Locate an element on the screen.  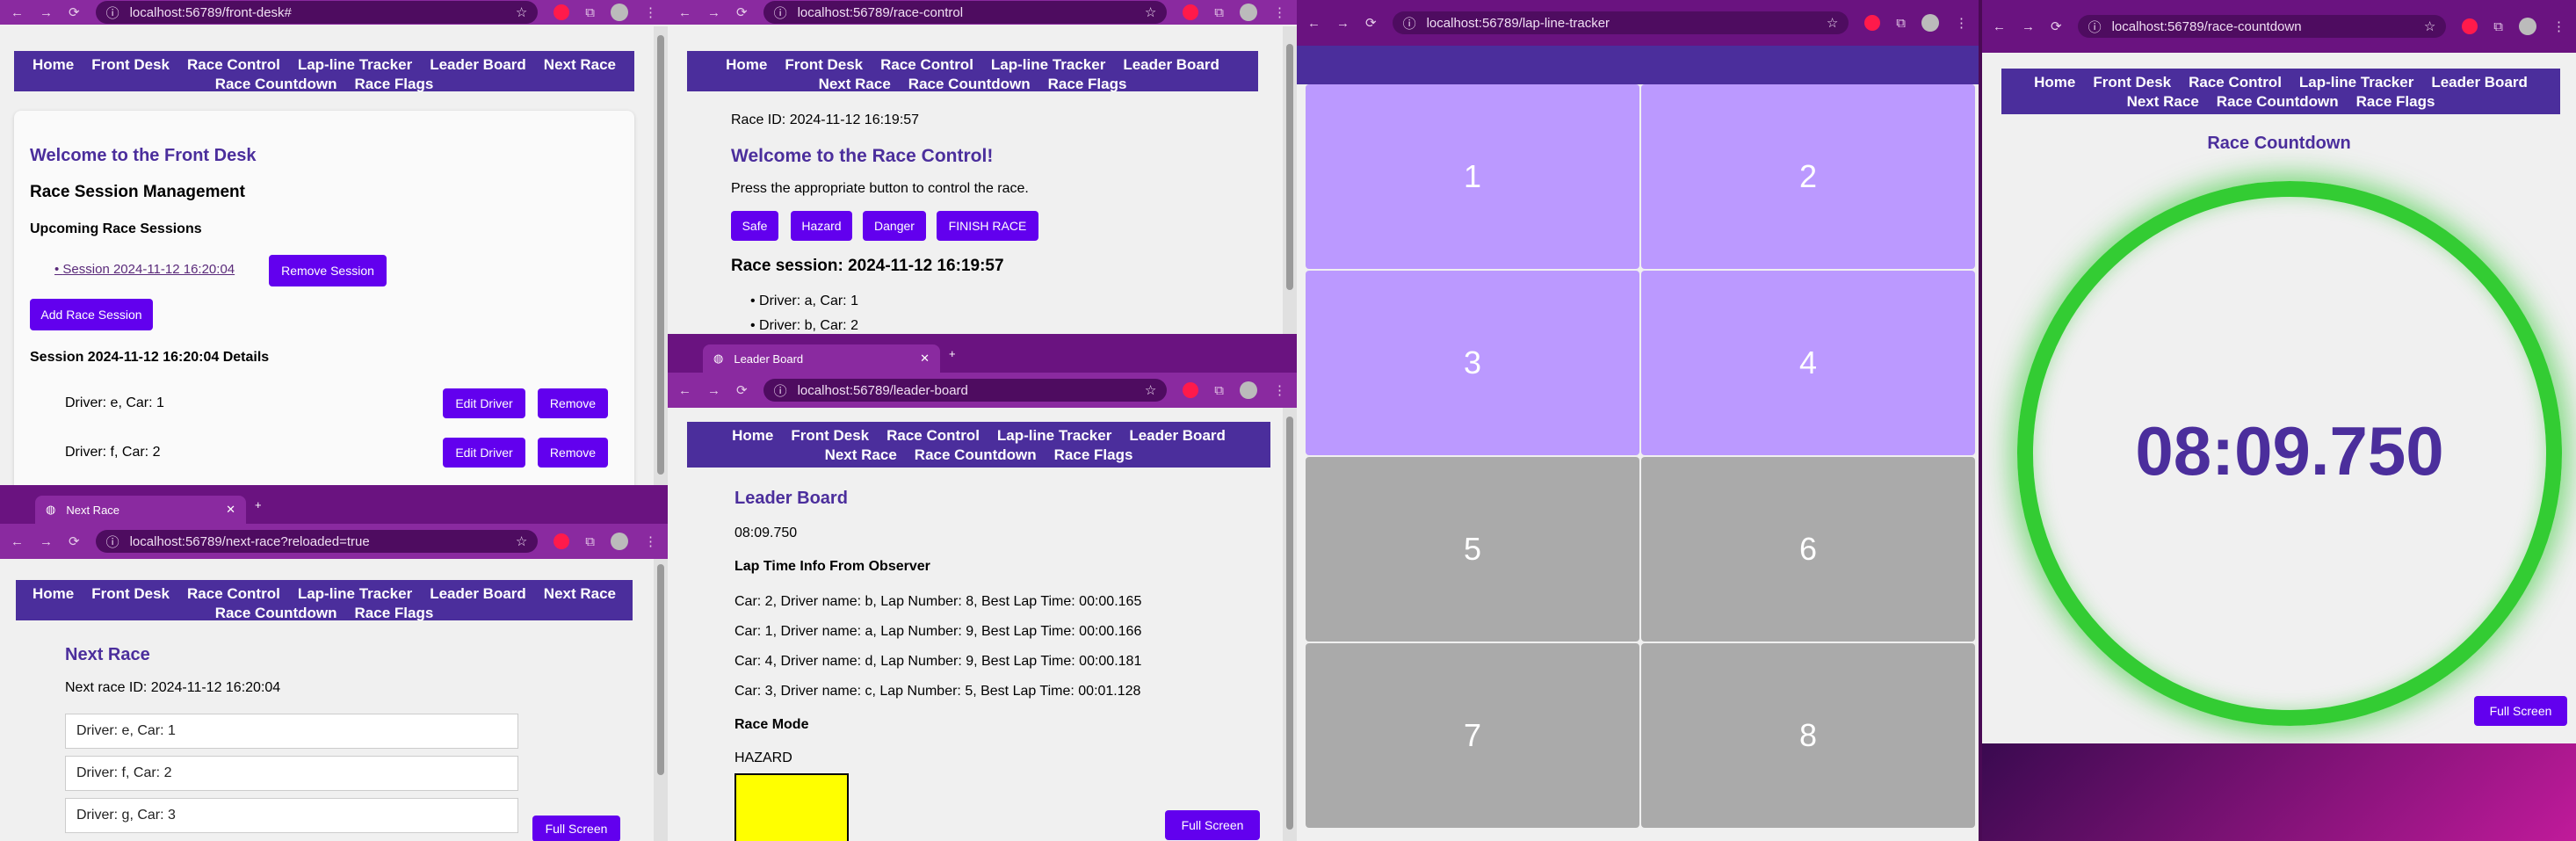
car-tile: 2 is located at coordinates (1808, 177).